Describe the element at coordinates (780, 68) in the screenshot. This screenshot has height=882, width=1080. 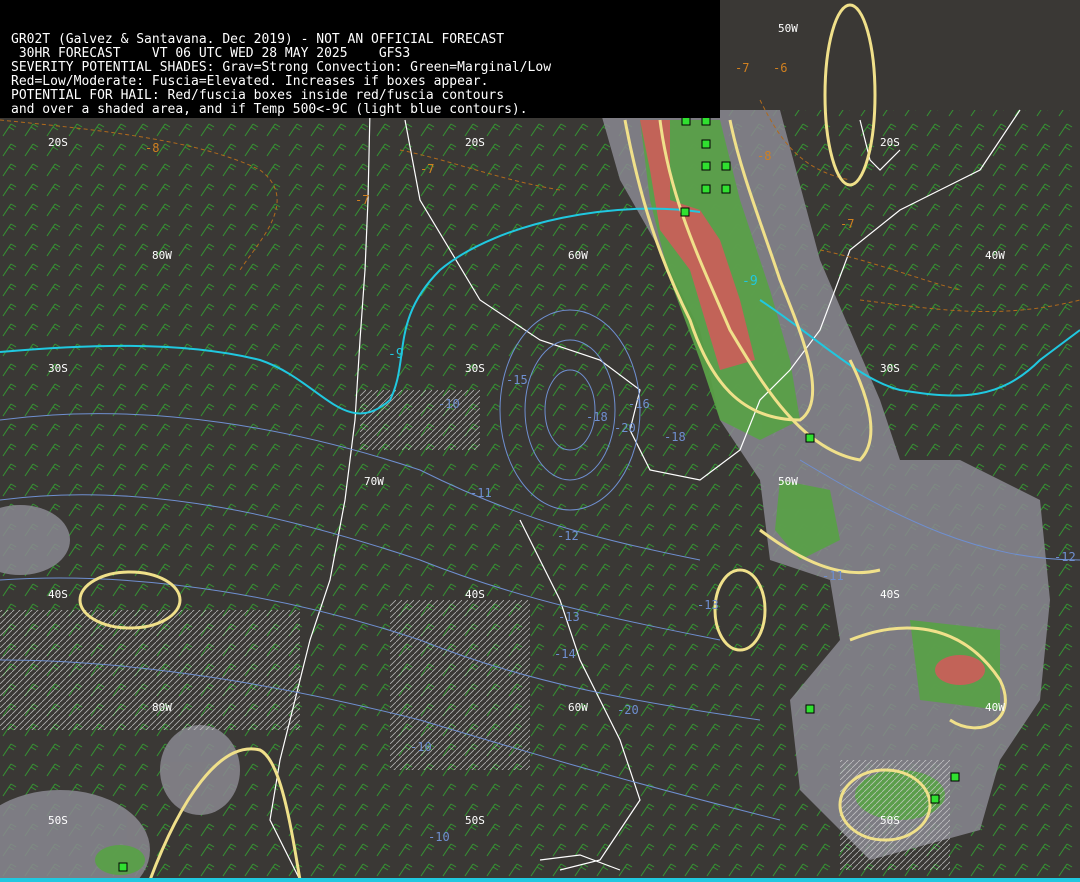
I see `svg-text: -6` at that location.